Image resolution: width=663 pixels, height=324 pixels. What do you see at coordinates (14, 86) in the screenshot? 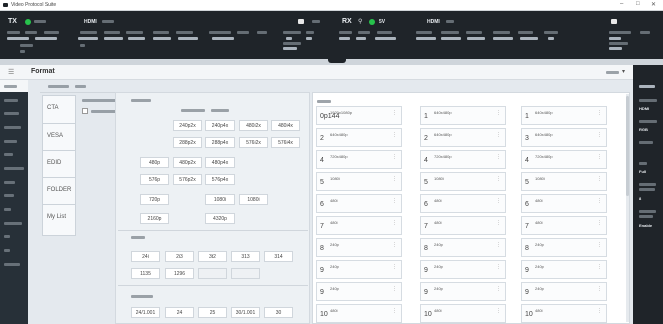
I see `nav-item-format` at bounding box center [14, 86].